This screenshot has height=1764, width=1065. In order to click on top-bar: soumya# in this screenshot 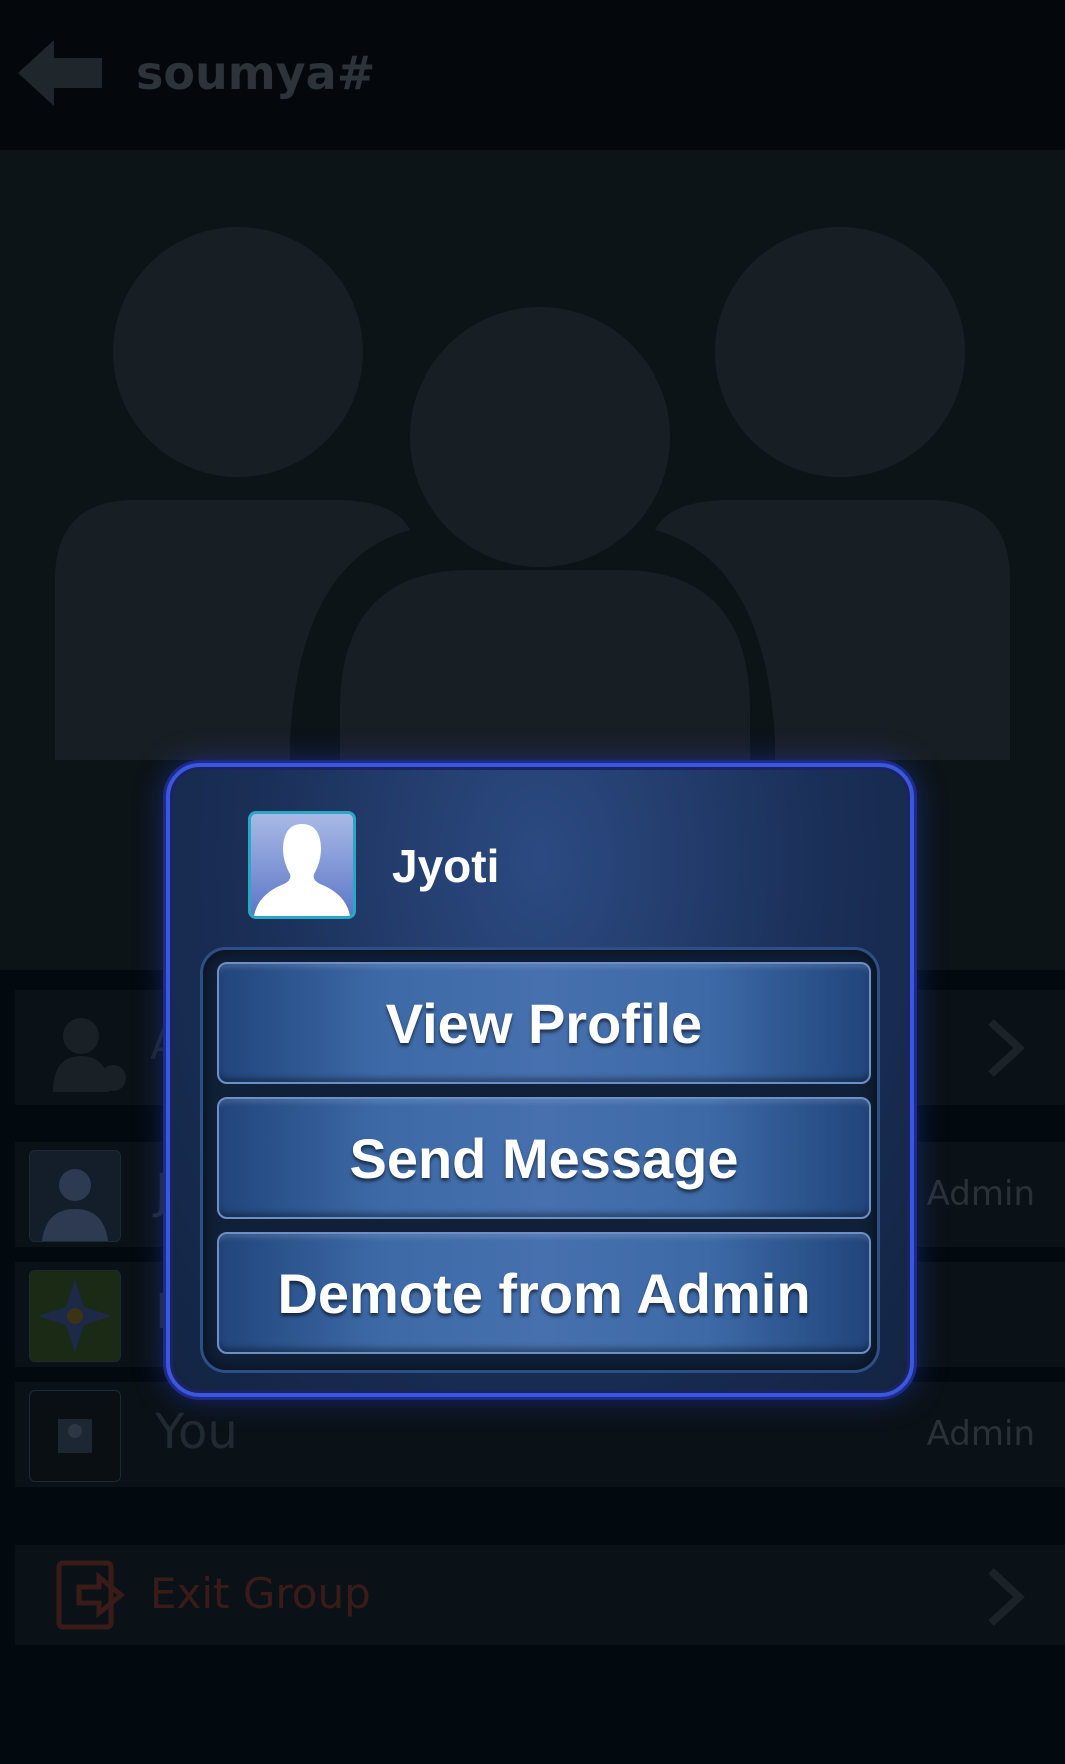, I will do `click(532, 75)`.